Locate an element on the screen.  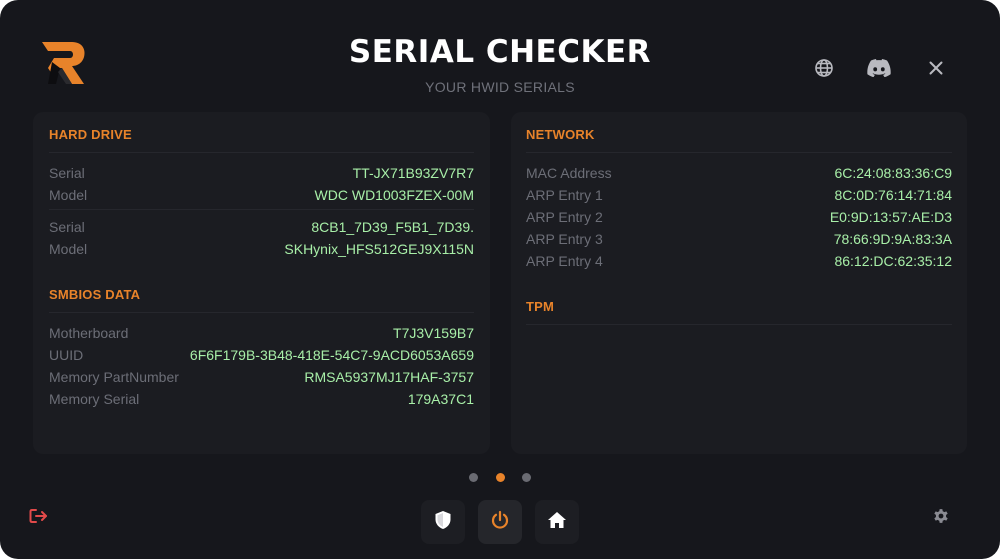
row-label: ARP Entry 3 is located at coordinates (564, 239).